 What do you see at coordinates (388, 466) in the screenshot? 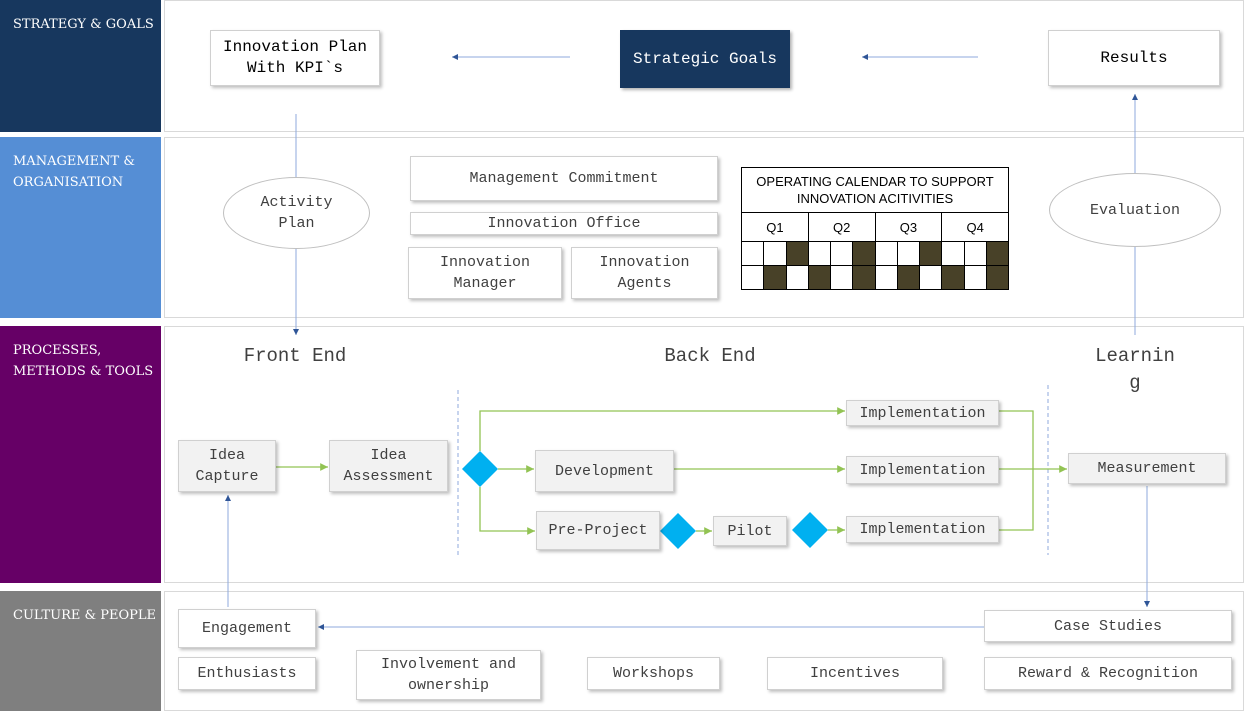
I see `idea-assessment-box: Idea Assessment` at bounding box center [388, 466].